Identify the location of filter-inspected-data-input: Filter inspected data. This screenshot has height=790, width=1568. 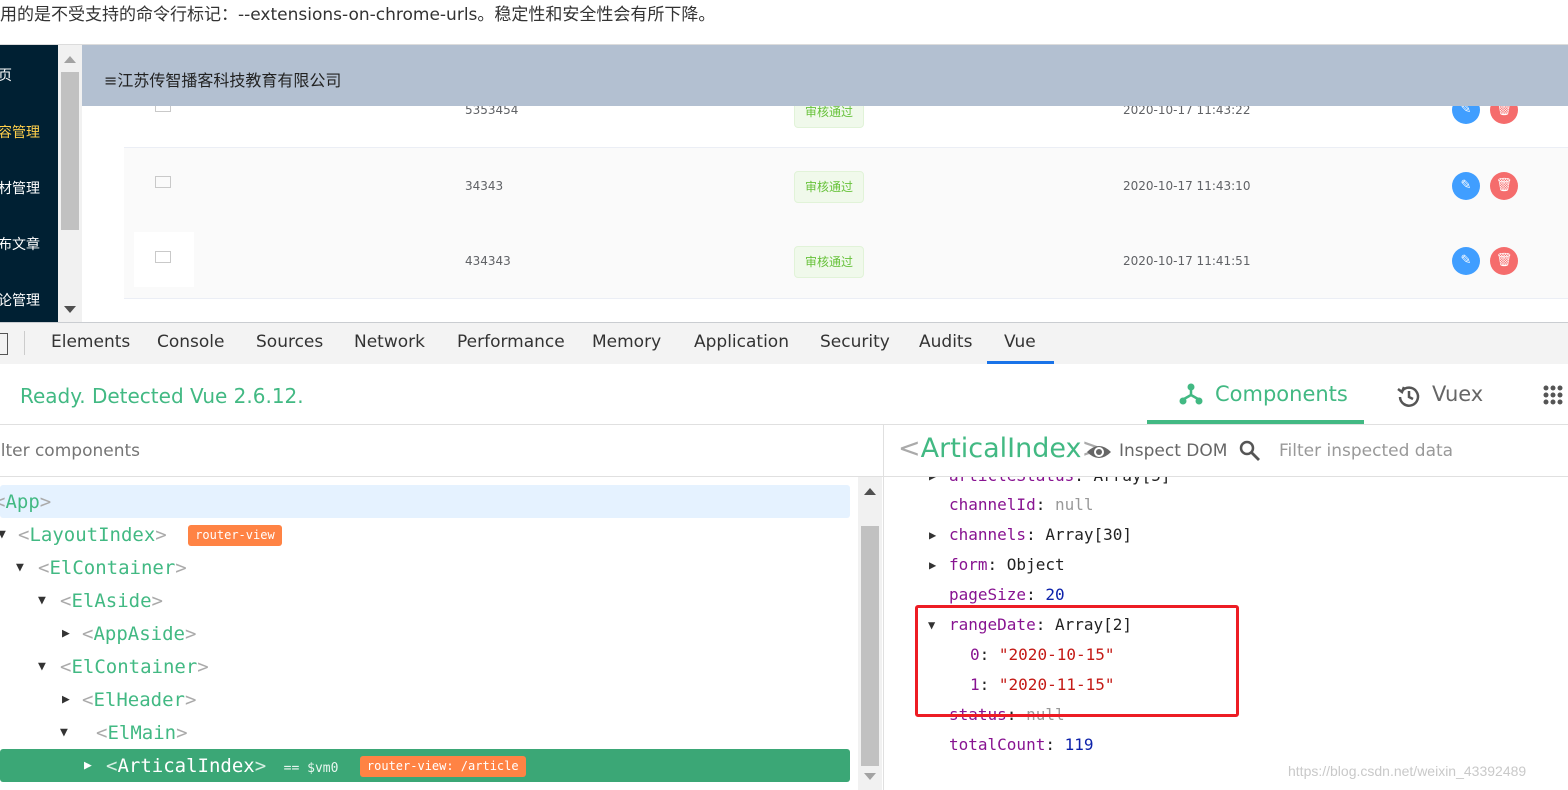
(1366, 451).